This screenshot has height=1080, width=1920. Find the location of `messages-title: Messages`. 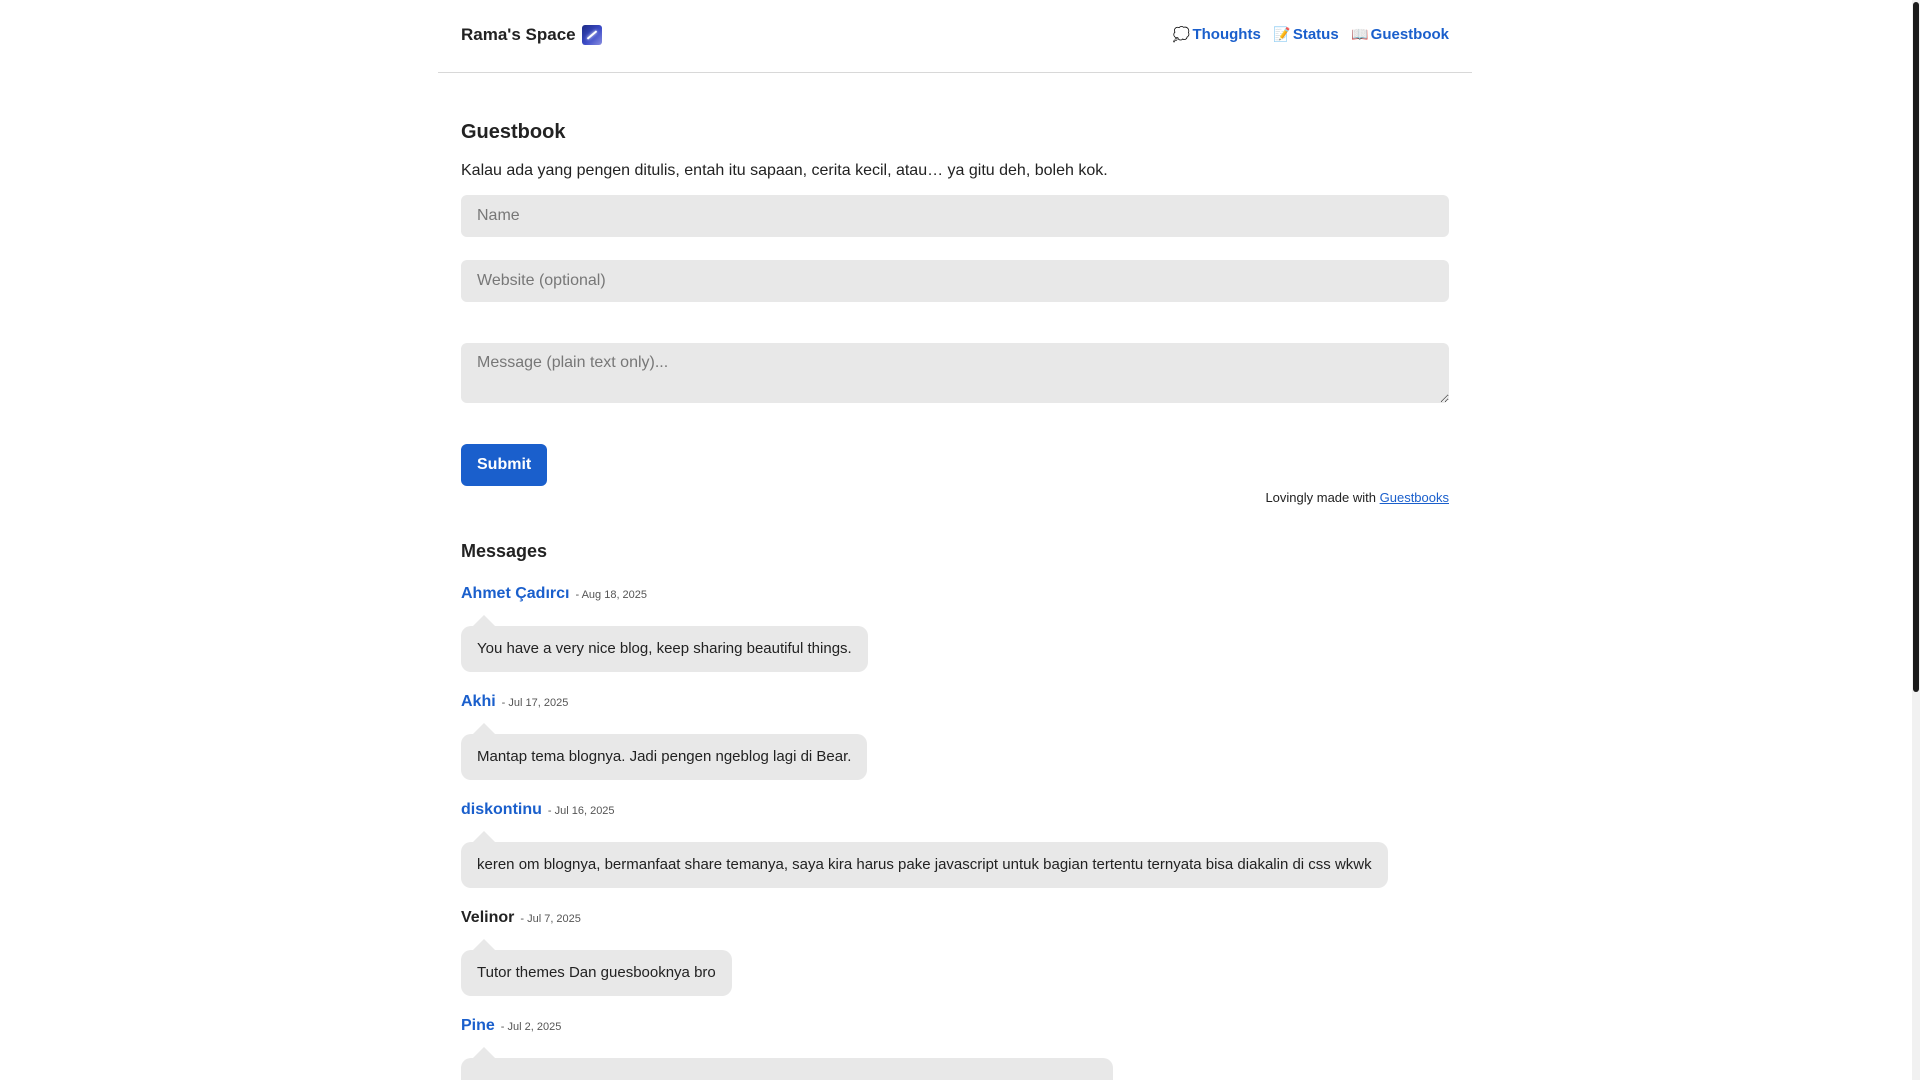

messages-title: Messages is located at coordinates (504, 551).